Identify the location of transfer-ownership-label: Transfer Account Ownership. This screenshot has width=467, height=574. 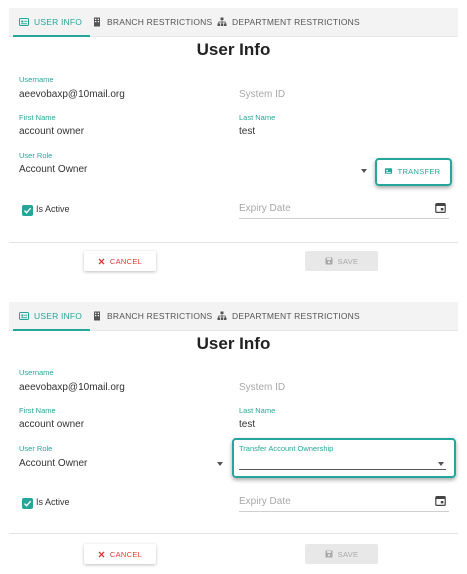
(286, 448).